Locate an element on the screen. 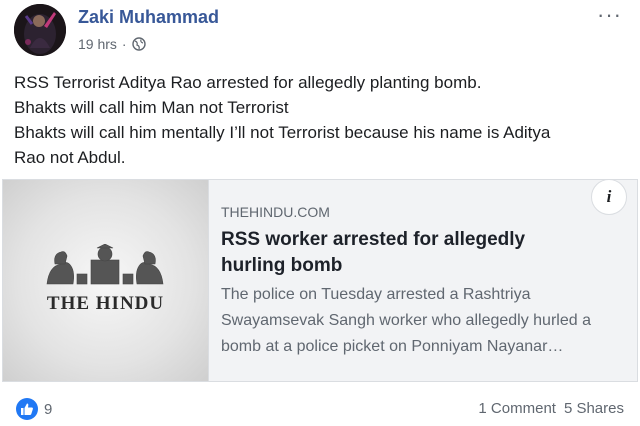  post-timestamp: 19 hrs is located at coordinates (97, 44).